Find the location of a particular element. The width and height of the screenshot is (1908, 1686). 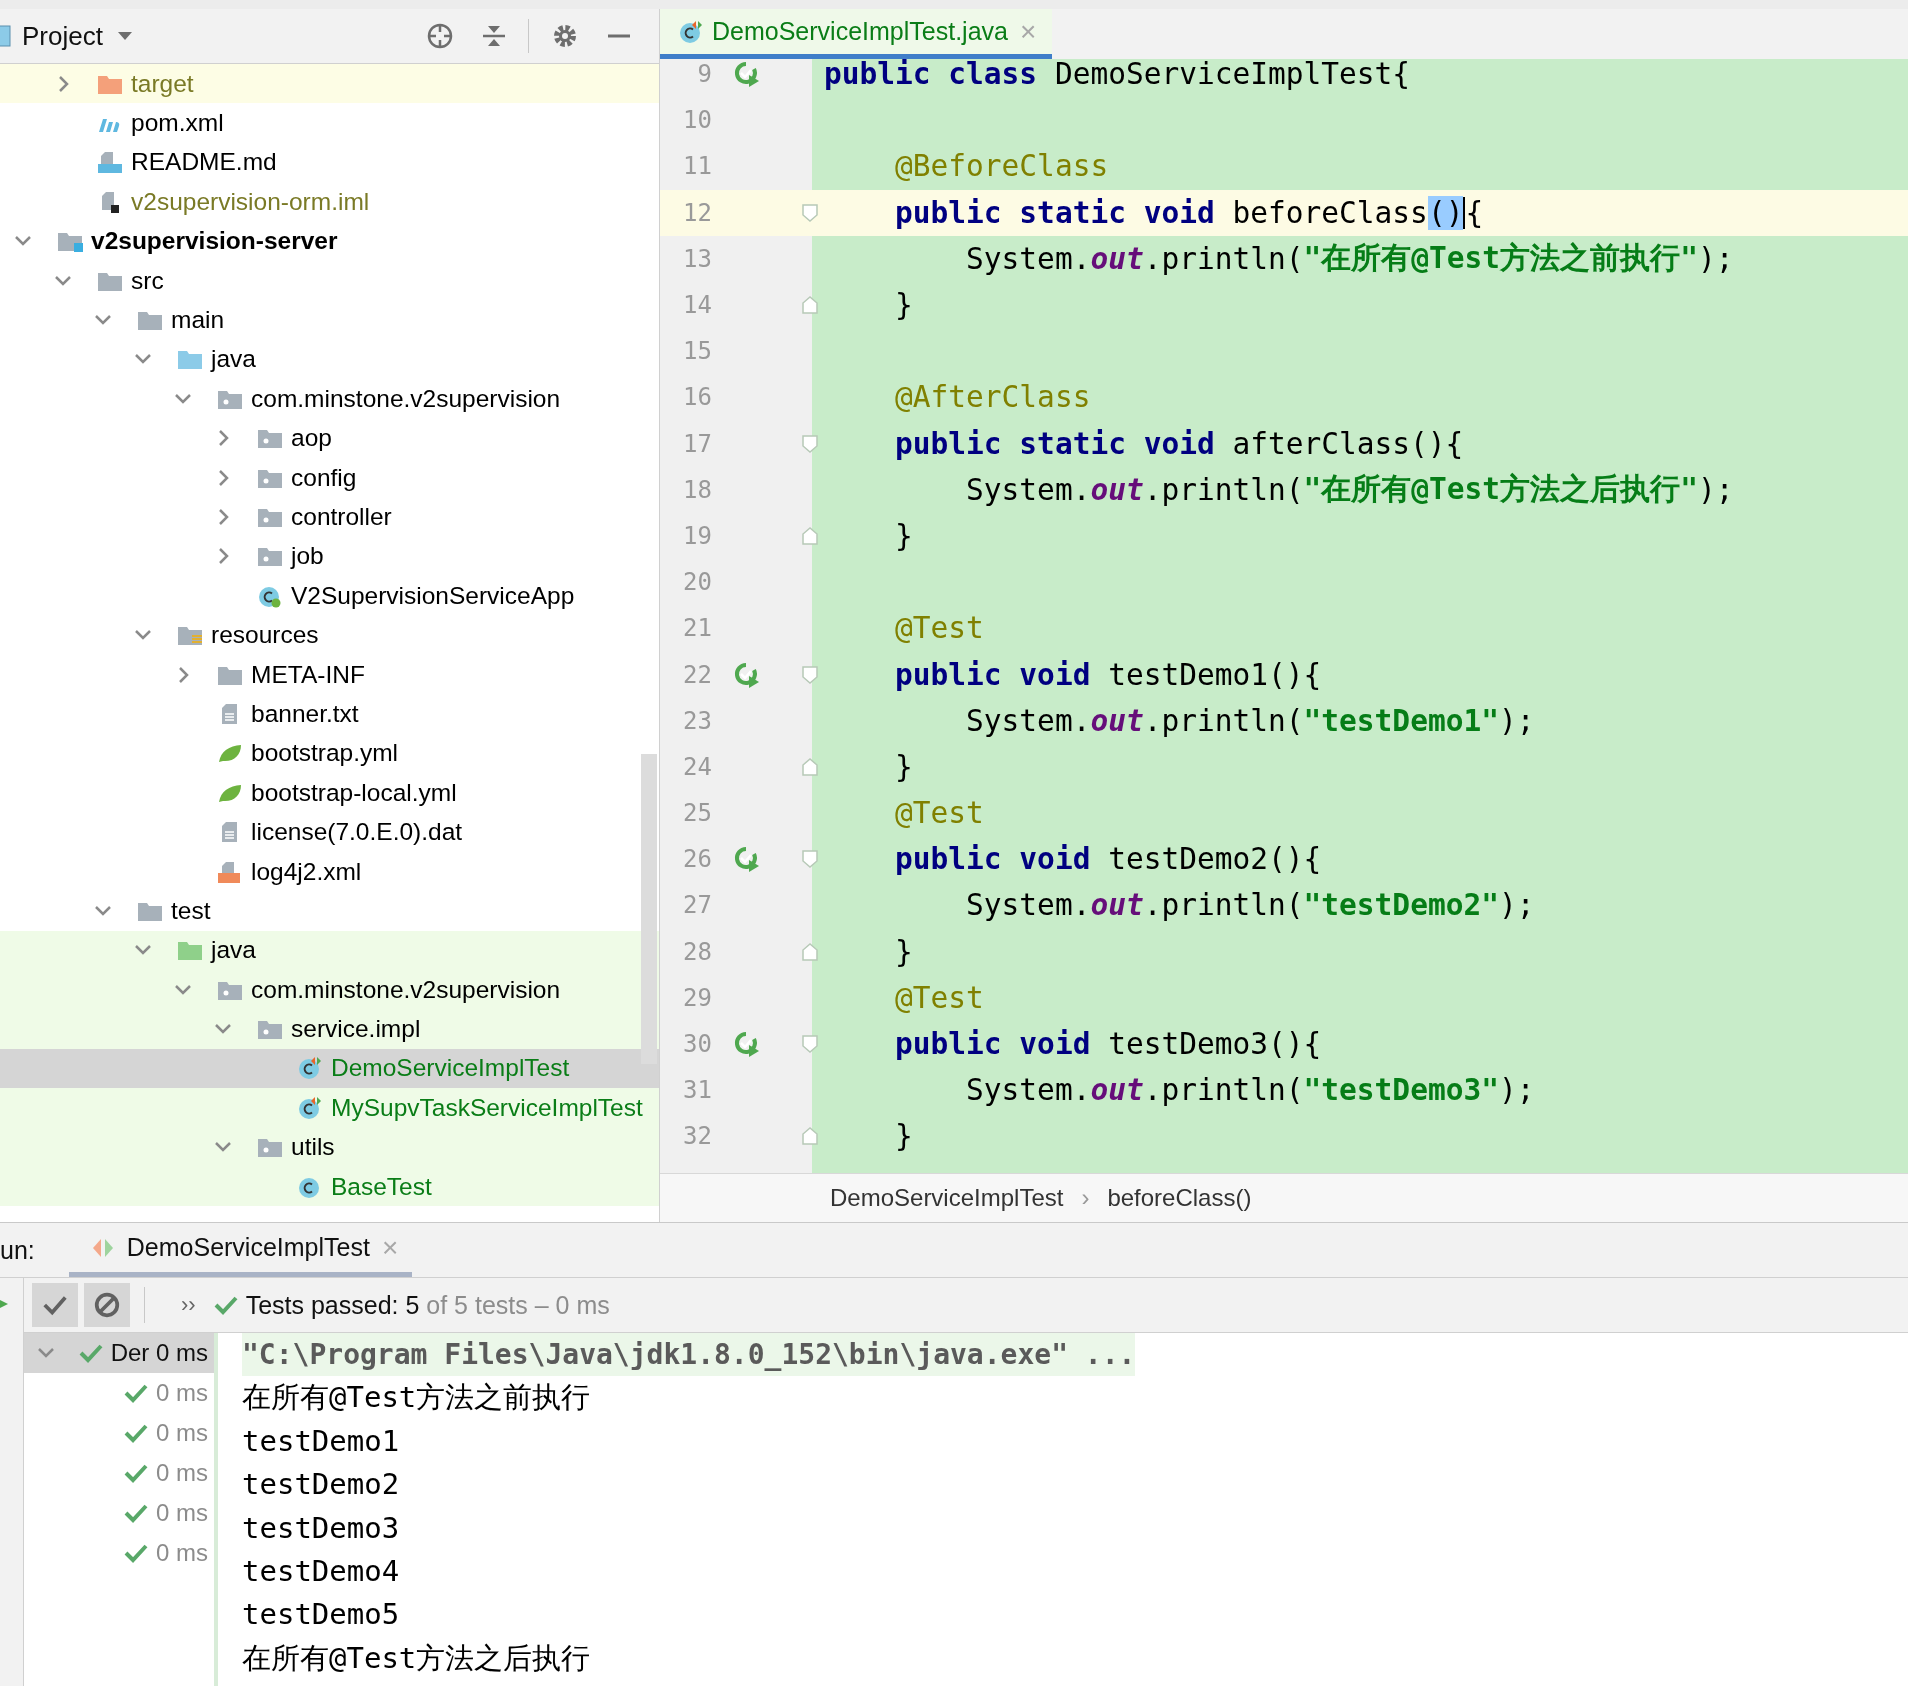

code-line: public static void beforeClass(){ is located at coordinates (1189, 212).